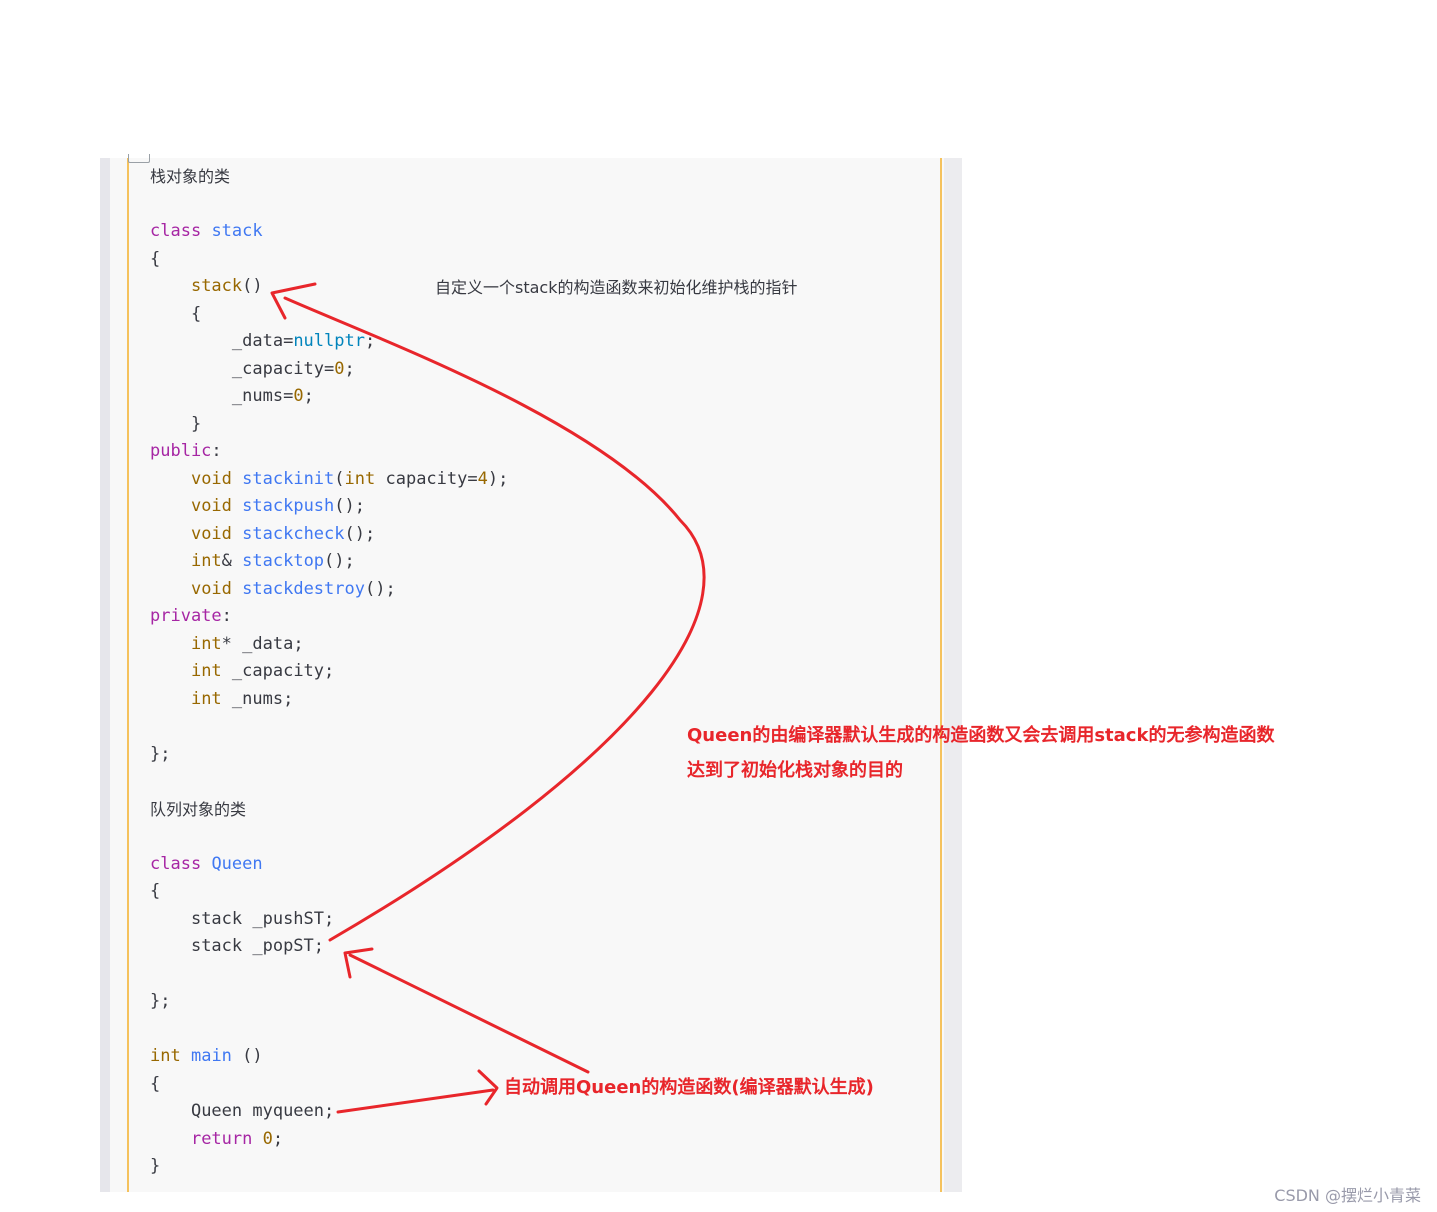 The height and width of the screenshot is (1212, 1437). What do you see at coordinates (1347, 1195) in the screenshot?
I see `watermark: CSDN @摆烂小青菜` at bounding box center [1347, 1195].